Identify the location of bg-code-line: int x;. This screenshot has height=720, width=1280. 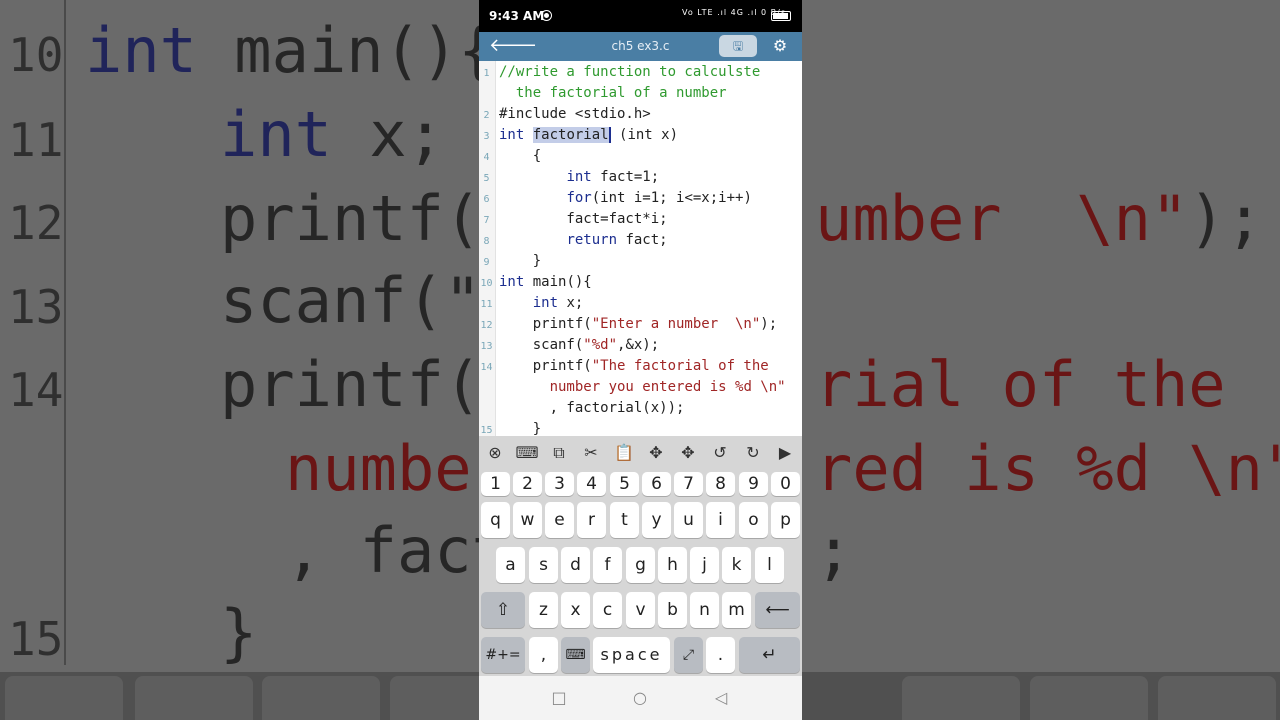
(332, 134).